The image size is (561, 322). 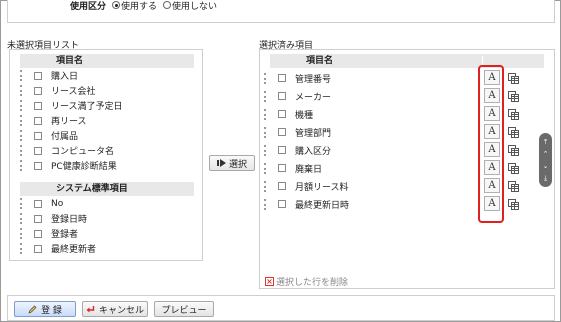 I want to click on list-item: 登録日時, so click(x=51, y=218).